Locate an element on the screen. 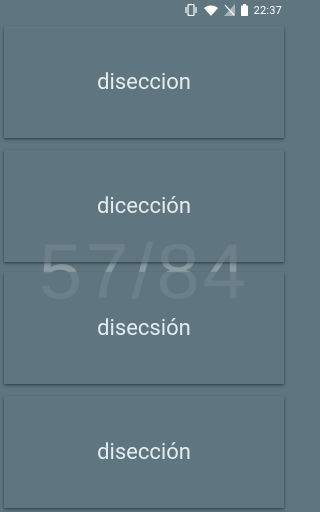 The height and width of the screenshot is (512, 320). option-label: dicección is located at coordinates (143, 206).